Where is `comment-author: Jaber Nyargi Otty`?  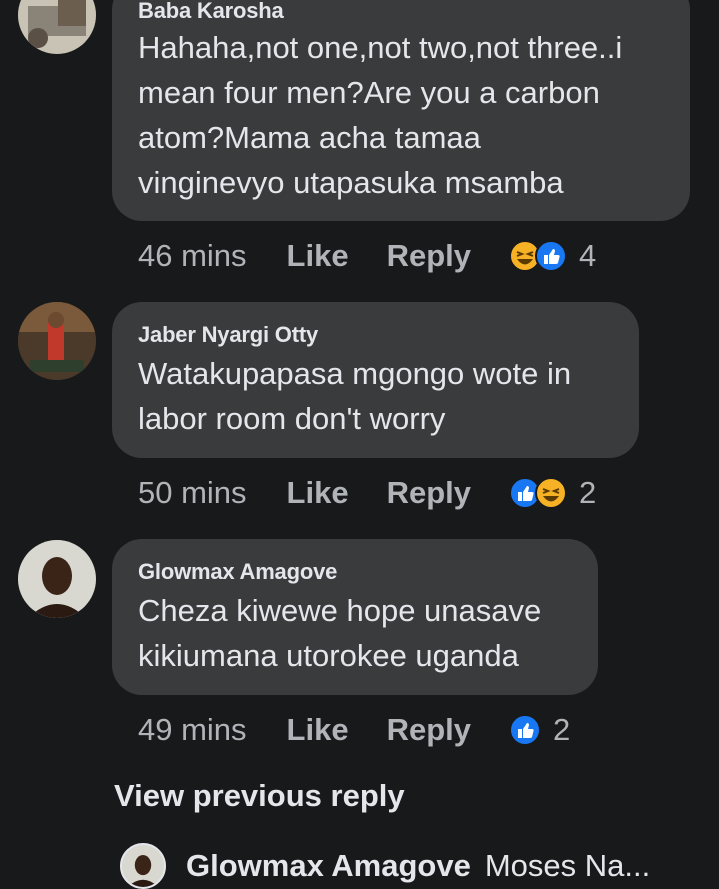 comment-author: Jaber Nyargi Otty is located at coordinates (228, 335).